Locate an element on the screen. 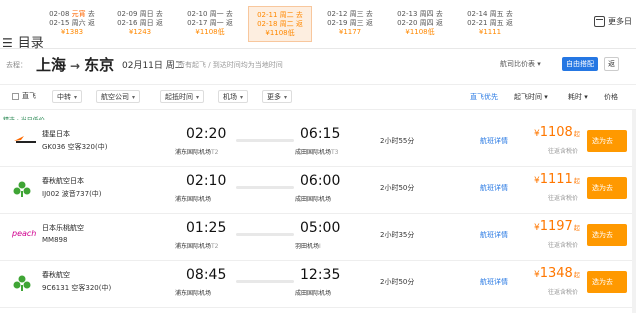 The height and width of the screenshot is (313, 636). other-button: 返 is located at coordinates (611, 64).